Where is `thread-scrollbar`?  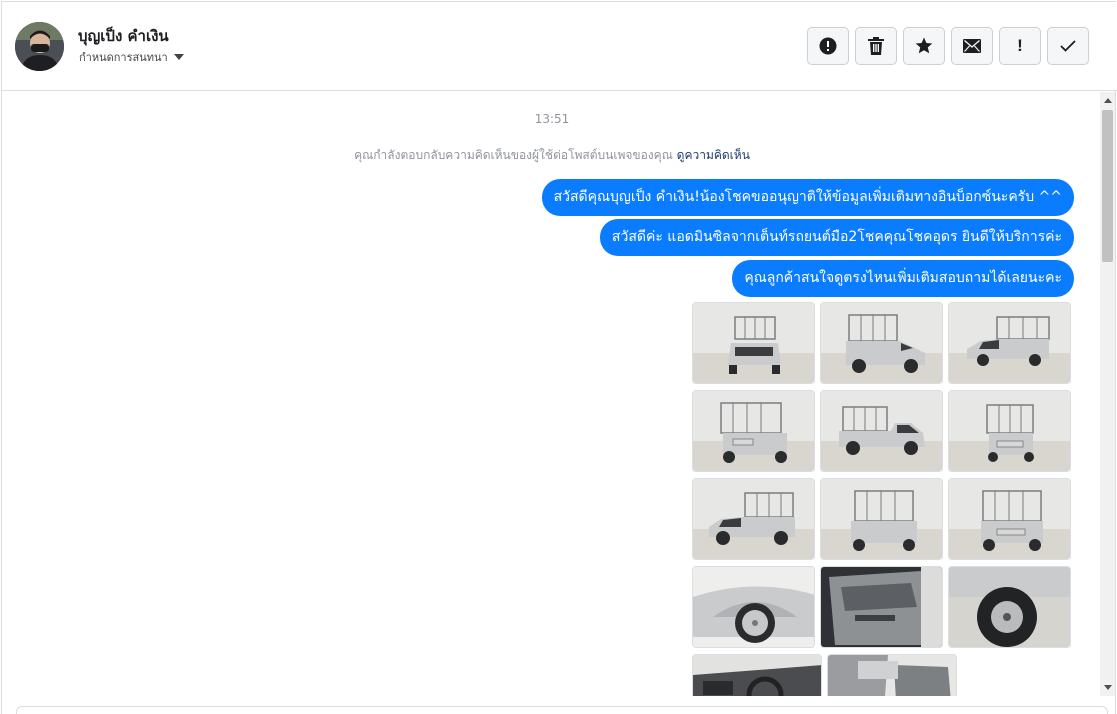 thread-scrollbar is located at coordinates (1107, 394).